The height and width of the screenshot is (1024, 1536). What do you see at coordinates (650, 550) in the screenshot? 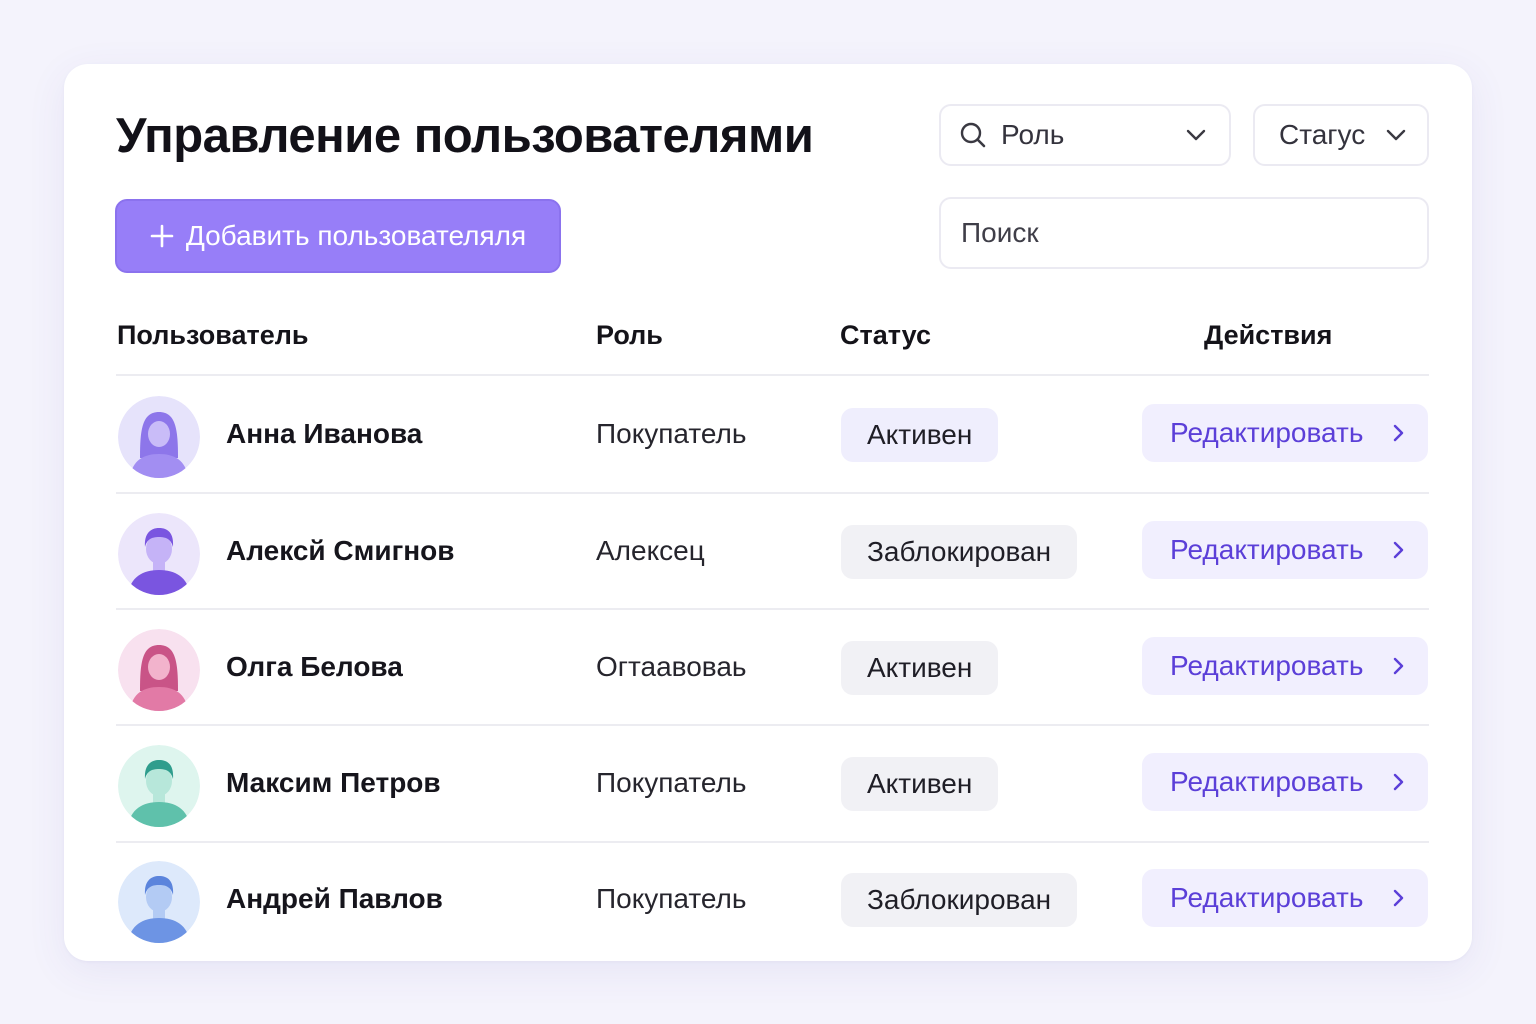
I see `user-role: Алексец` at bounding box center [650, 550].